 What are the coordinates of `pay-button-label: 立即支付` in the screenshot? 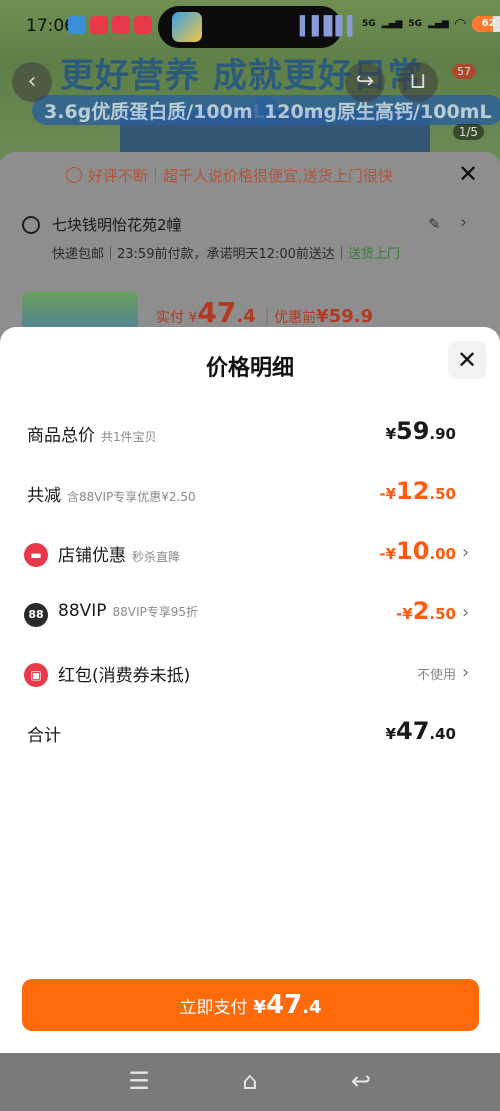 It's located at (213, 1008).